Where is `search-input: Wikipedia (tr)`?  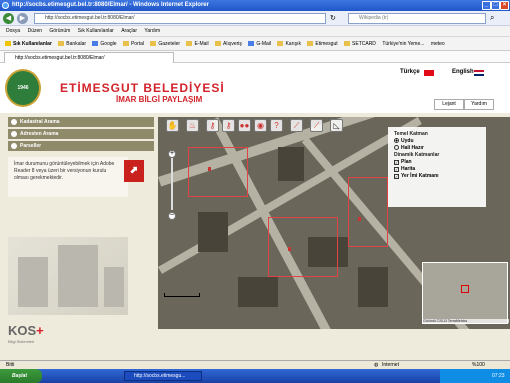
search-input: Wikipedia (tr) is located at coordinates (417, 18).